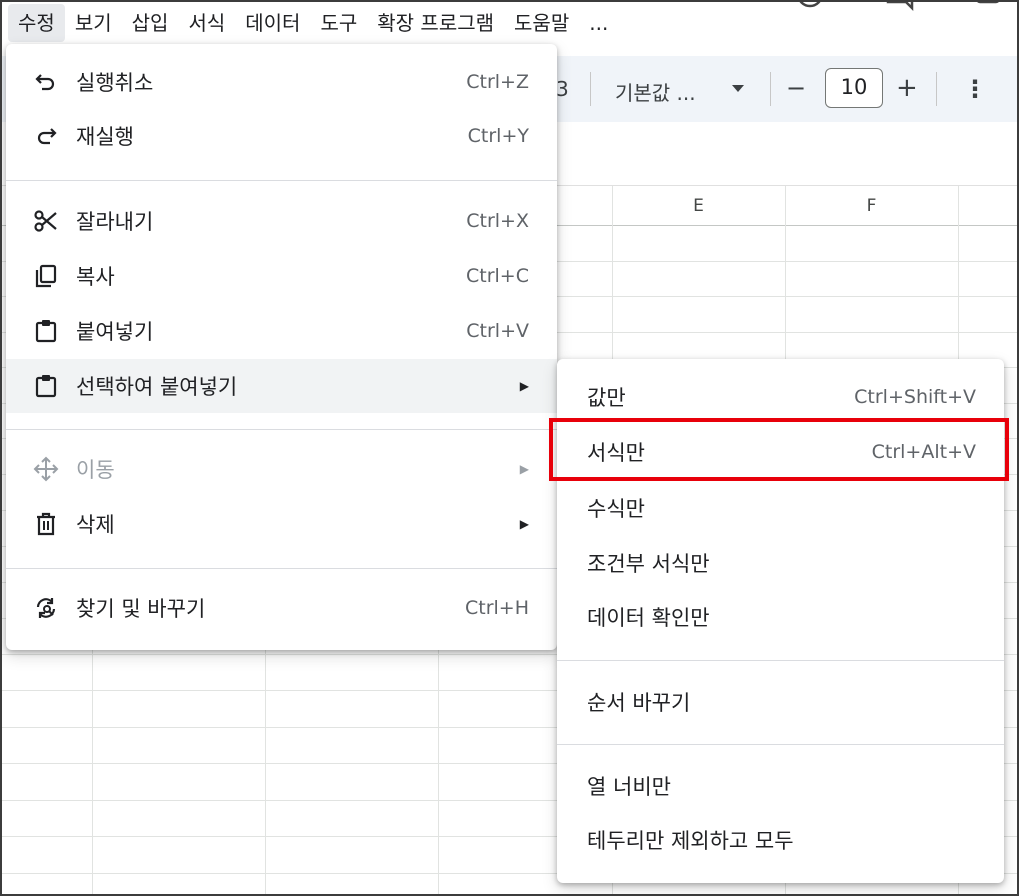 The image size is (1019, 896). Describe the element at coordinates (606, 398) in the screenshot. I see `menu-item-label: 값만` at that location.